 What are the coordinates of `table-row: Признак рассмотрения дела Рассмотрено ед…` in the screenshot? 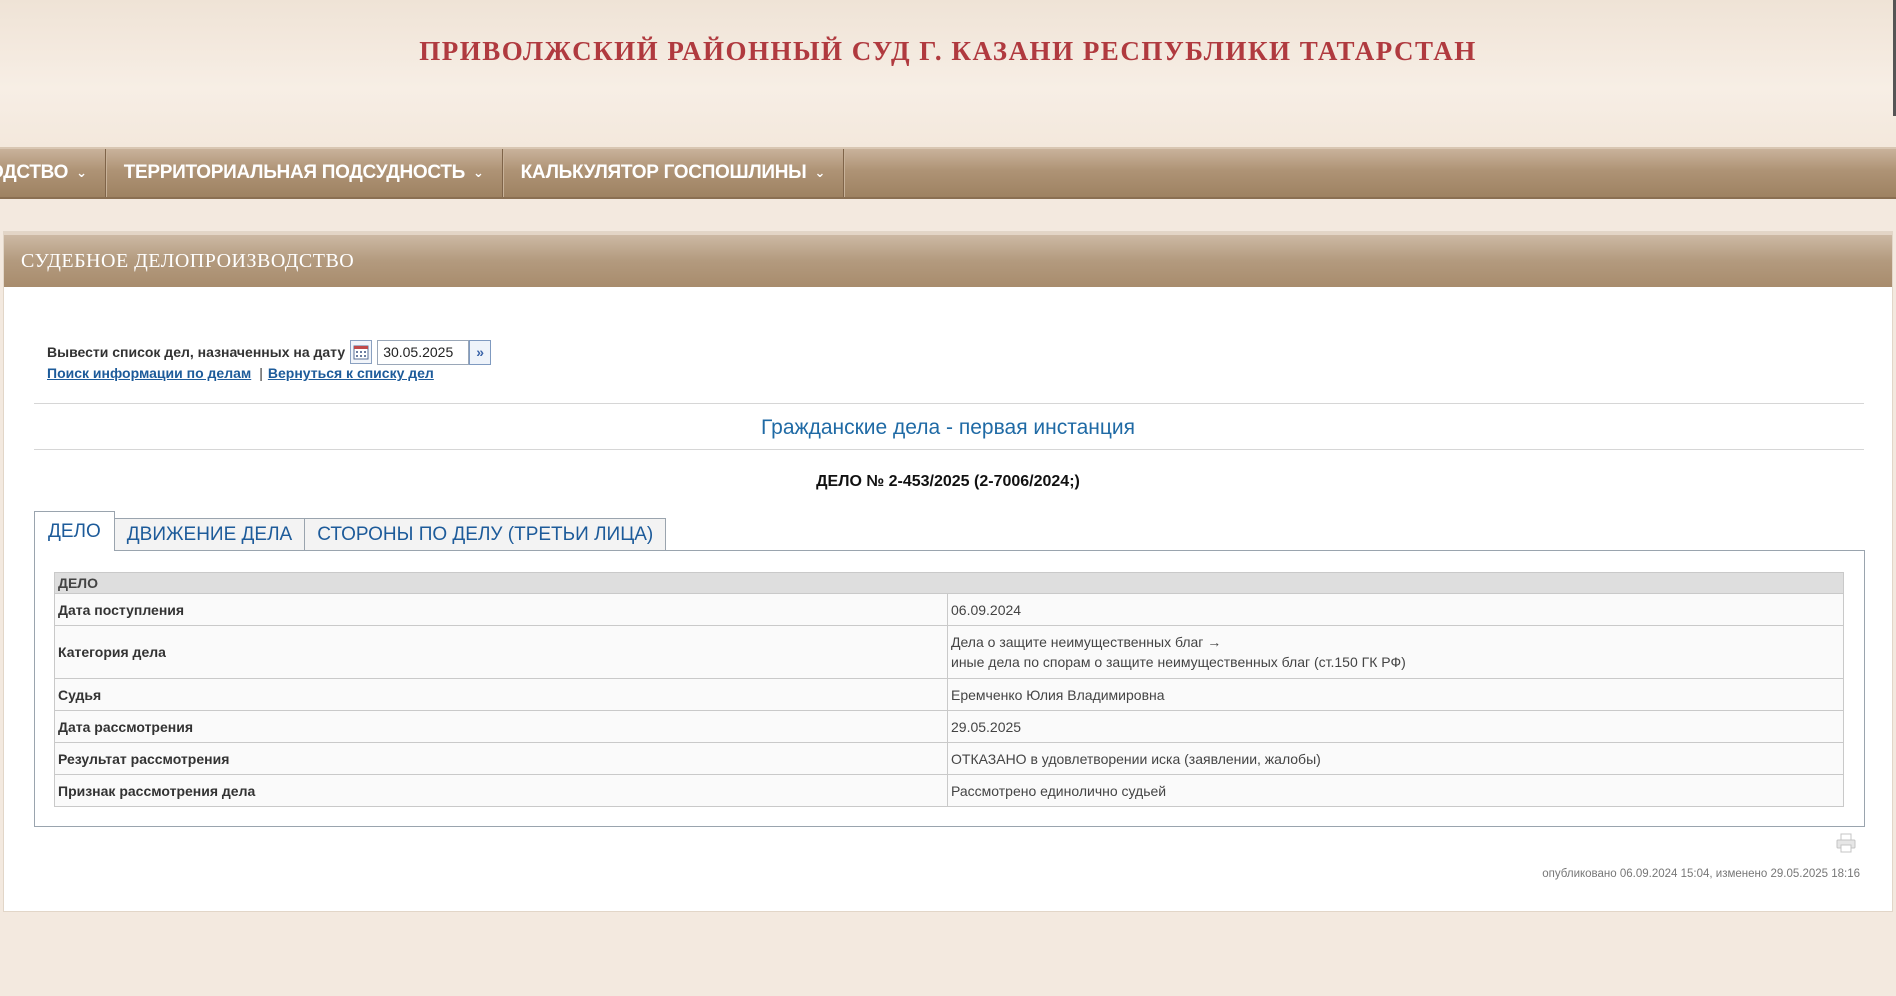 It's located at (949, 790).